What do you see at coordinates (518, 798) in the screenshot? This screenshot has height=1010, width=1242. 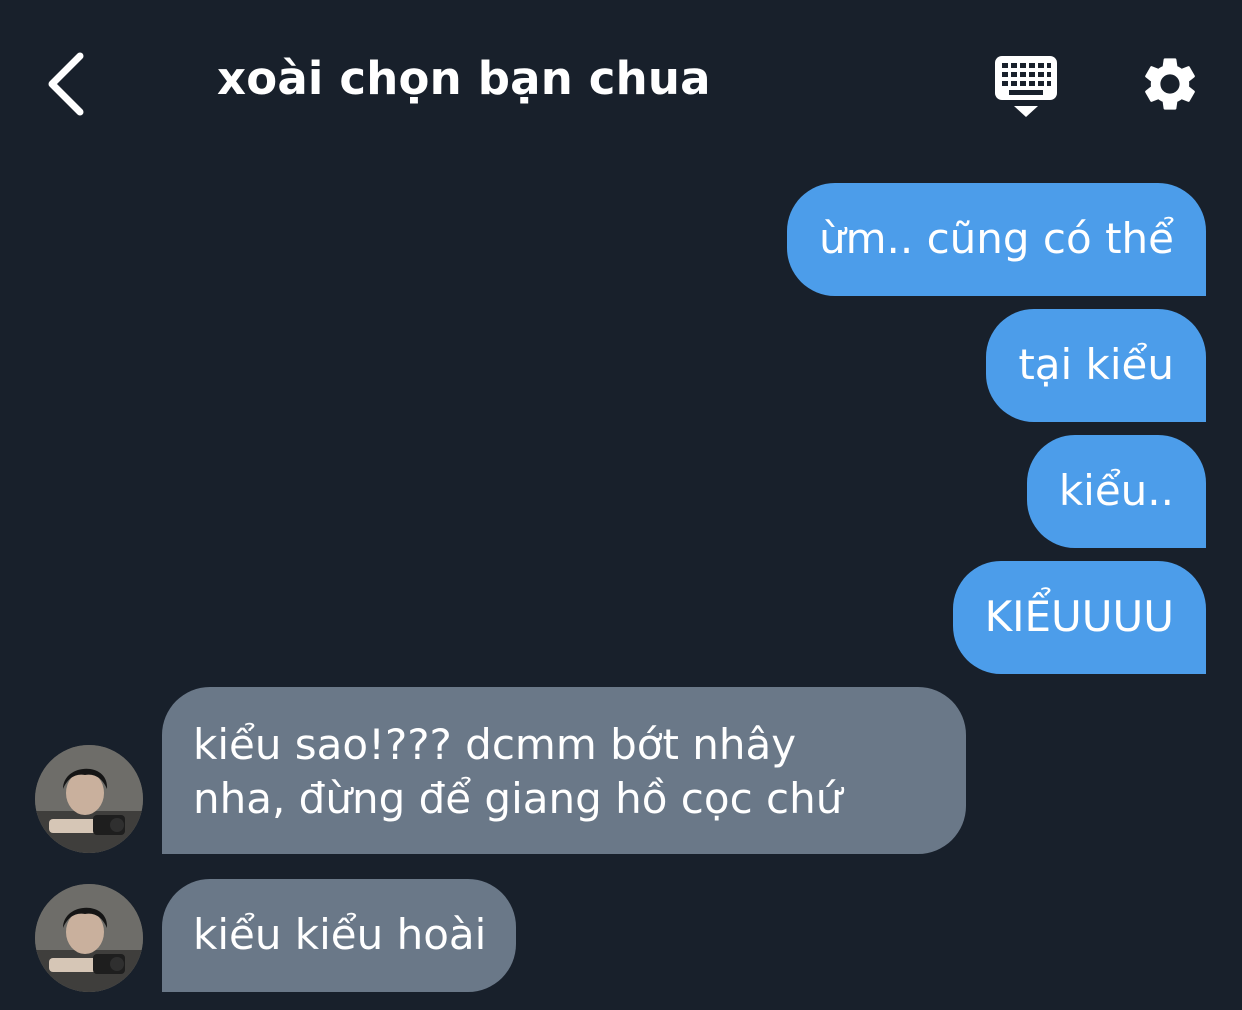 I see `message-text-line: nha, đừng để giang hồ cọc chứ` at bounding box center [518, 798].